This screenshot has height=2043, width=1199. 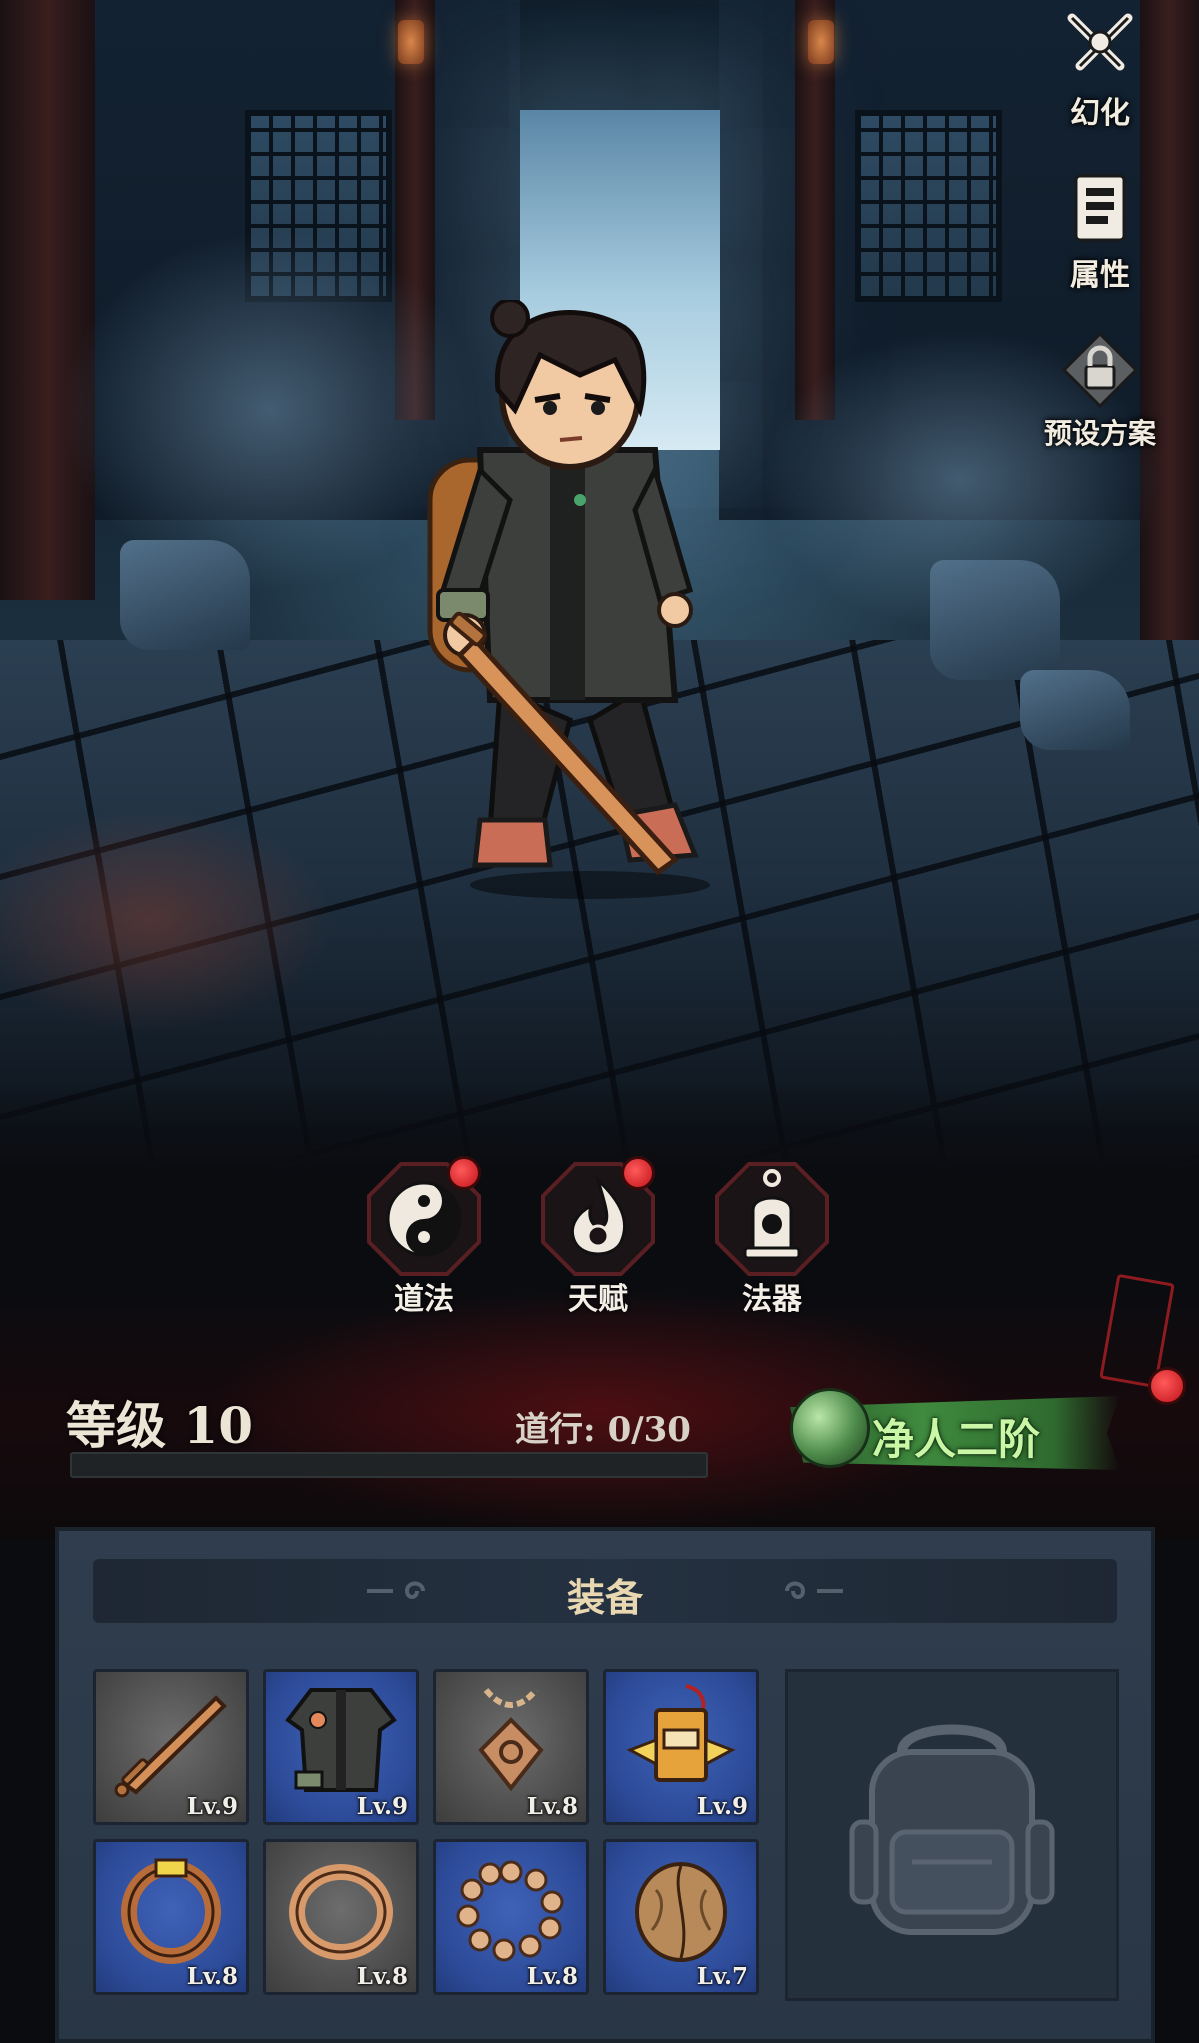 What do you see at coordinates (649, 1430) in the screenshot?
I see `dao-progress-value: 0/30` at bounding box center [649, 1430].